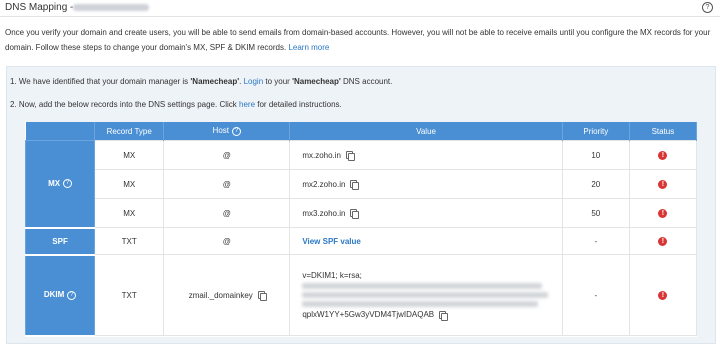  What do you see at coordinates (321, 155) in the screenshot?
I see `mx-value: mx.zoho.in` at bounding box center [321, 155].